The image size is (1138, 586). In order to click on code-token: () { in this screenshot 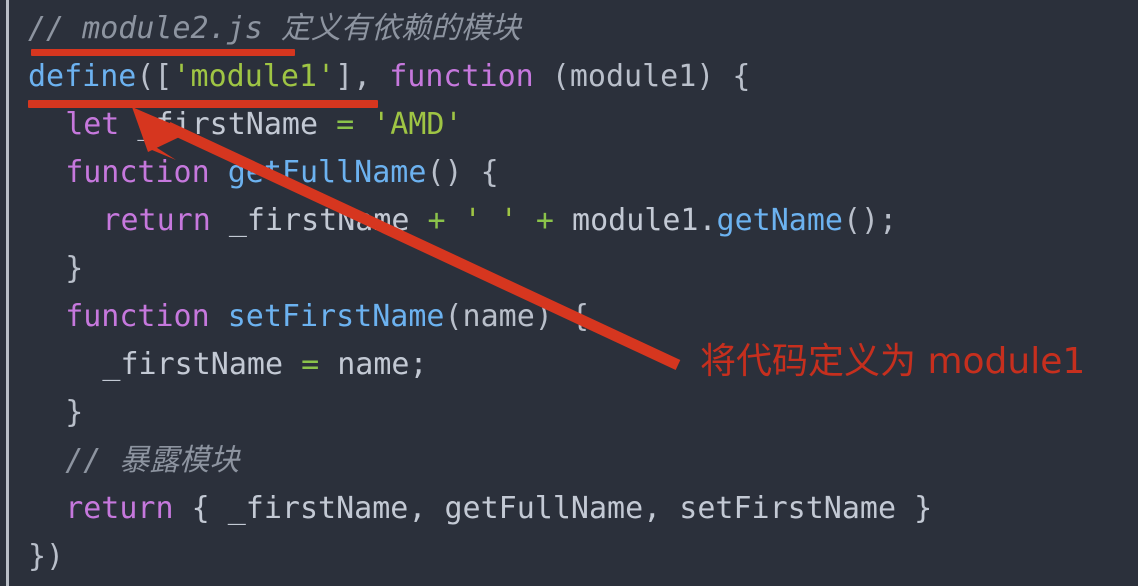, I will do `click(462, 172)`.